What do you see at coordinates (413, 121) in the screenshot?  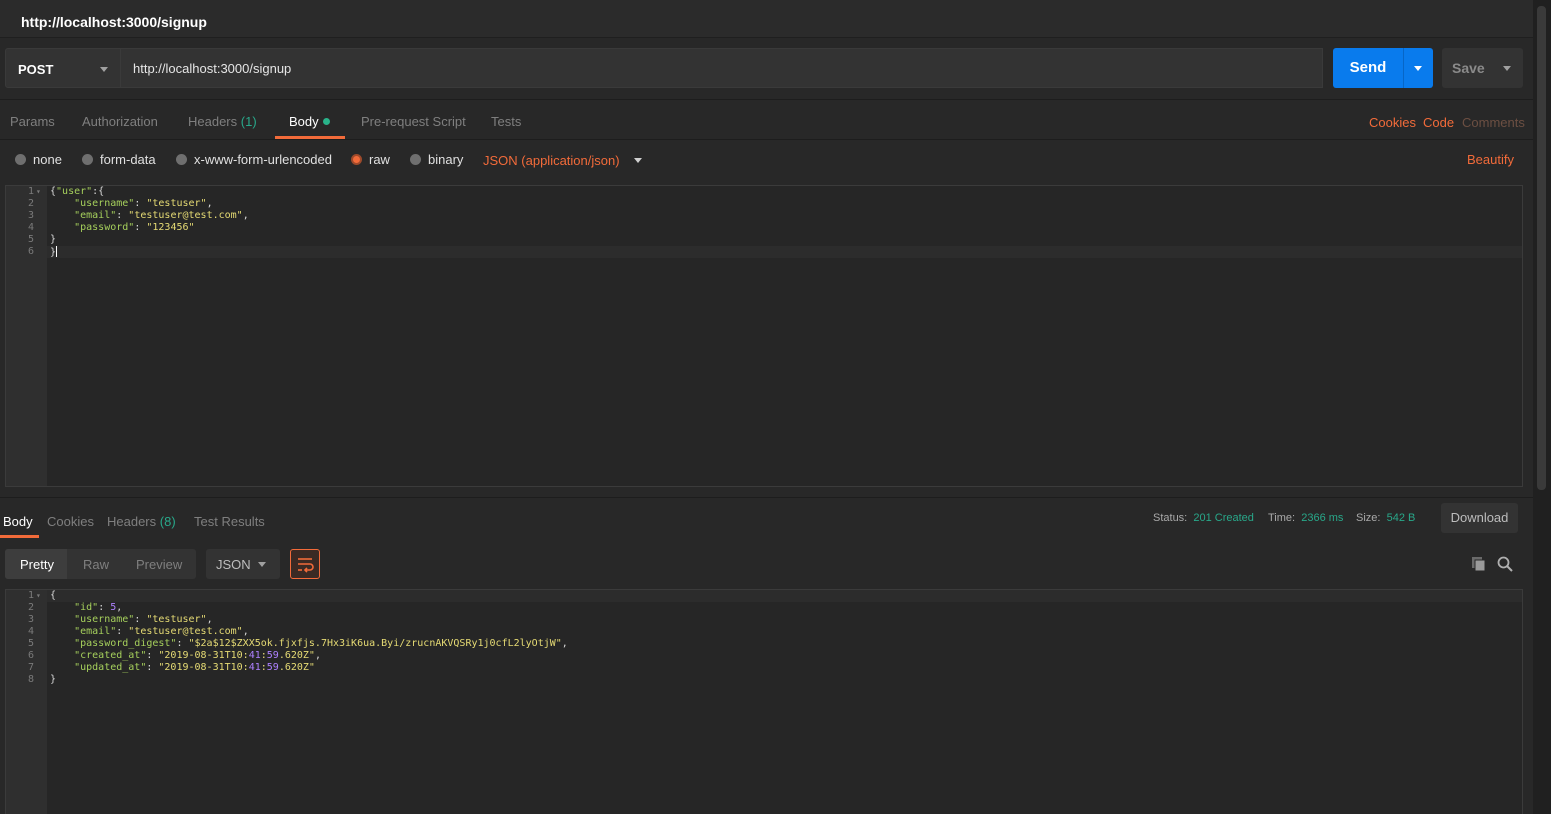 I see `tab-prerequest-script: Pre-request Script` at bounding box center [413, 121].